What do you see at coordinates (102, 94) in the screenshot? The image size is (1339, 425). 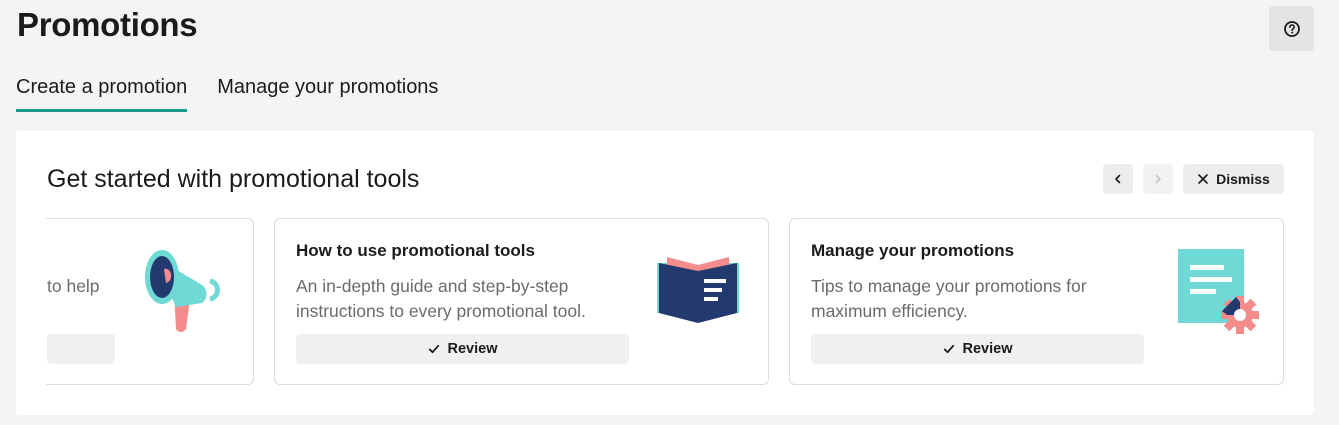 I see `tab-create-promotion: Create a promotion` at bounding box center [102, 94].